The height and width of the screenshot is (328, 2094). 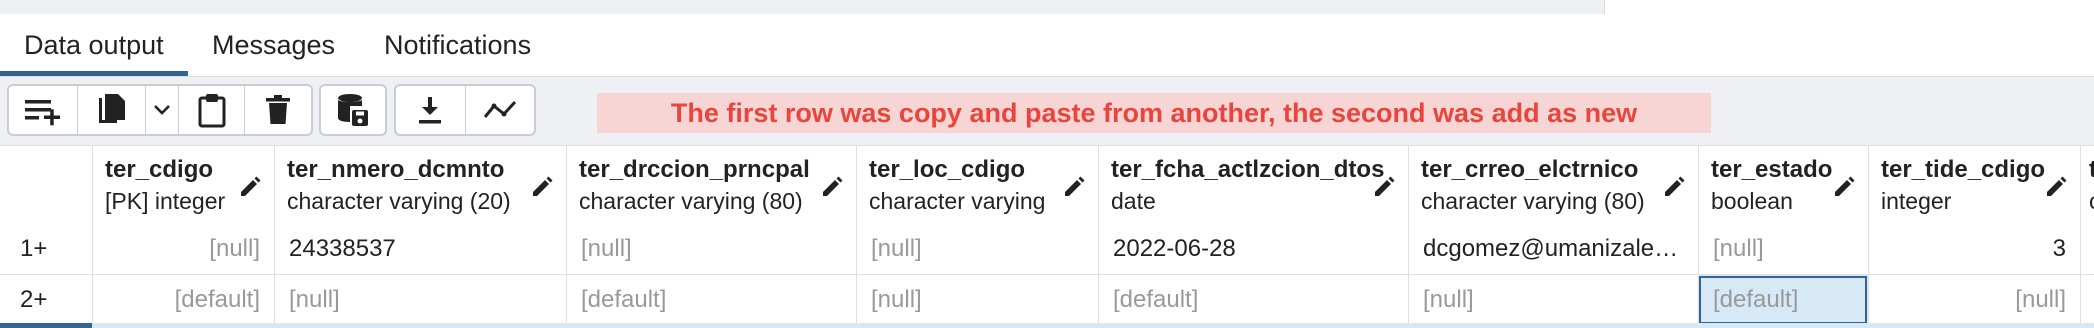 What do you see at coordinates (1530, 169) in the screenshot?
I see `column-name: ter_crreo_elctrnico` at bounding box center [1530, 169].